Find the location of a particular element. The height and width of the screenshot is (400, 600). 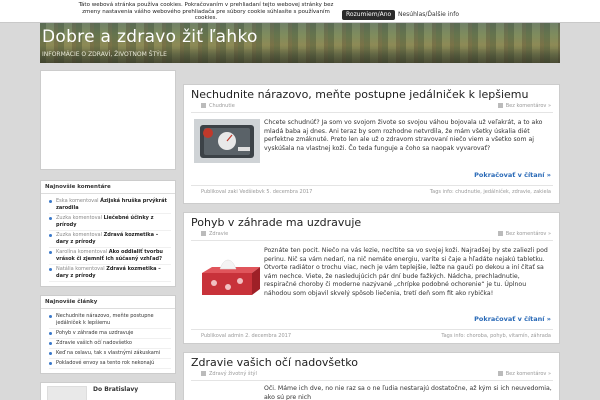

widget-thumbnail is located at coordinates (67, 393).